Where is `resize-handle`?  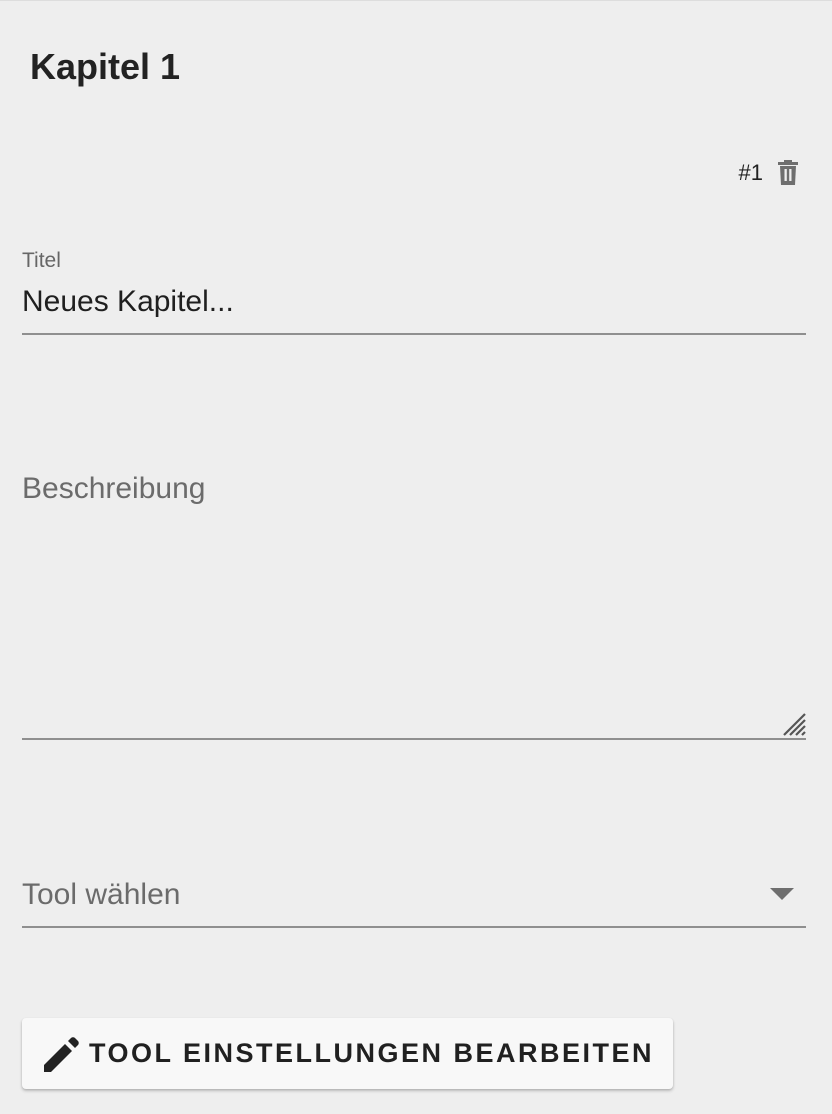 resize-handle is located at coordinates (792, 722).